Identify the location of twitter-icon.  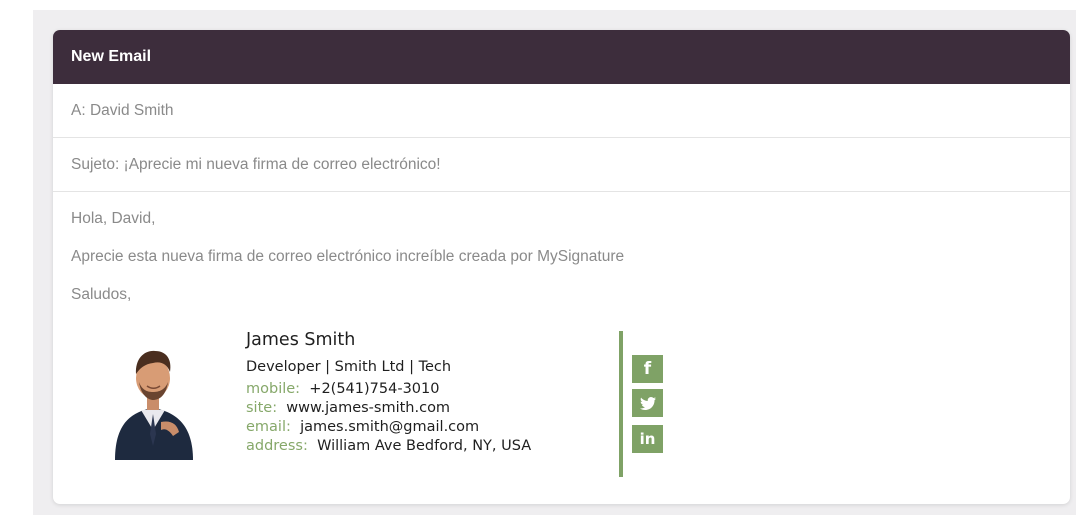
(647, 403).